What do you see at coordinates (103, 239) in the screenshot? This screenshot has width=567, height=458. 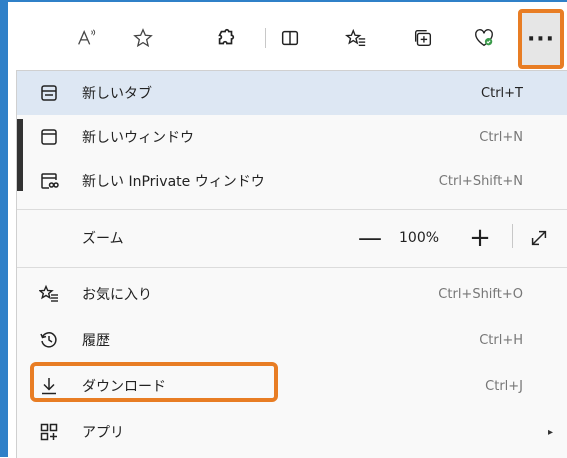 I see `zoom-label: ズーム` at bounding box center [103, 239].